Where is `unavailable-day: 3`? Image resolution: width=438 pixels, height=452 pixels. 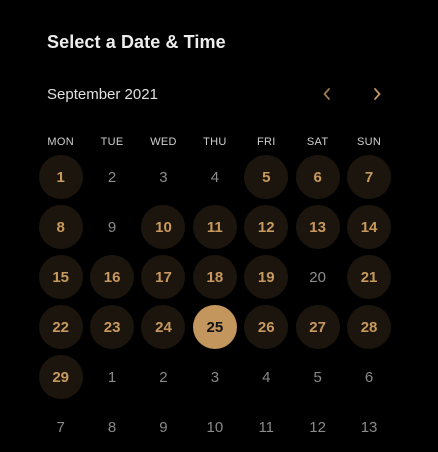
unavailable-day: 3 is located at coordinates (163, 177).